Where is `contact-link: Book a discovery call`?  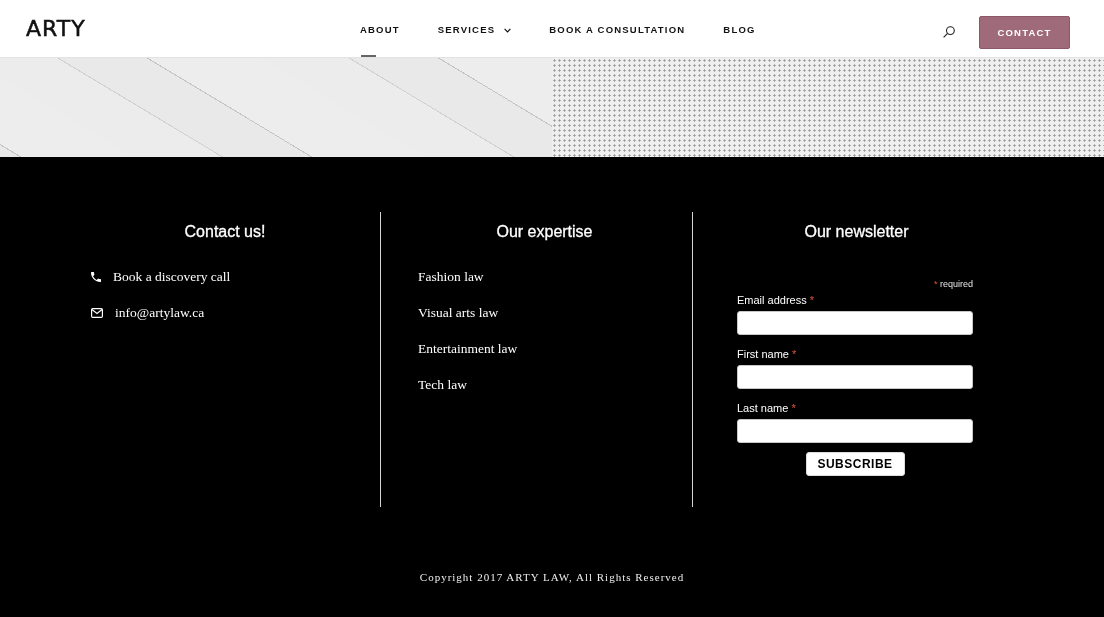 contact-link: Book a discovery call is located at coordinates (172, 277).